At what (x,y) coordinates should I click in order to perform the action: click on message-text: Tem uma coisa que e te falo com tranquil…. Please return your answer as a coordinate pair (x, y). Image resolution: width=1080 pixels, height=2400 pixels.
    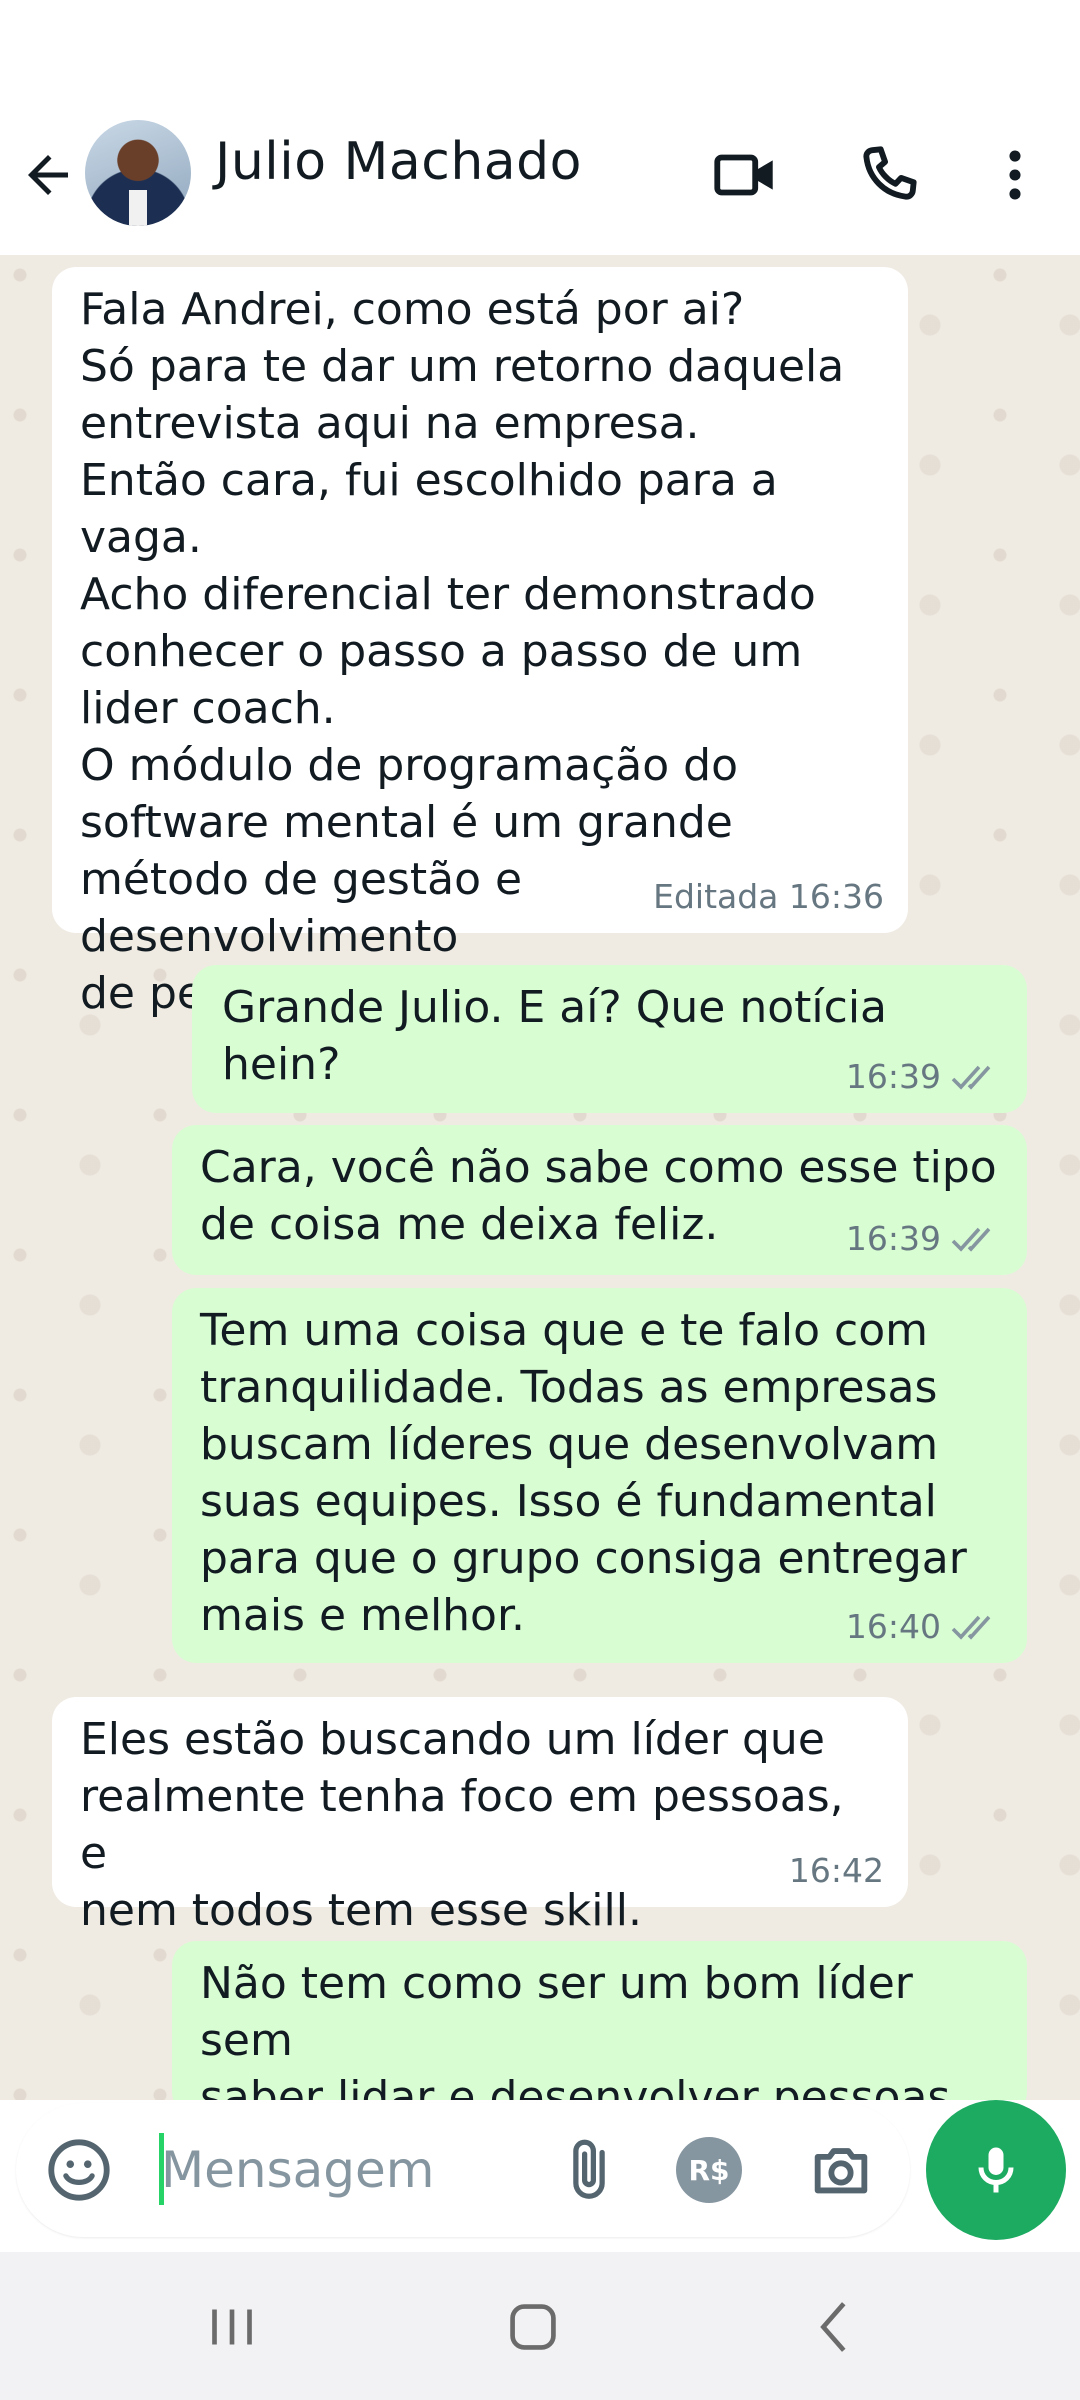
    Looking at the image, I should click on (583, 1473).